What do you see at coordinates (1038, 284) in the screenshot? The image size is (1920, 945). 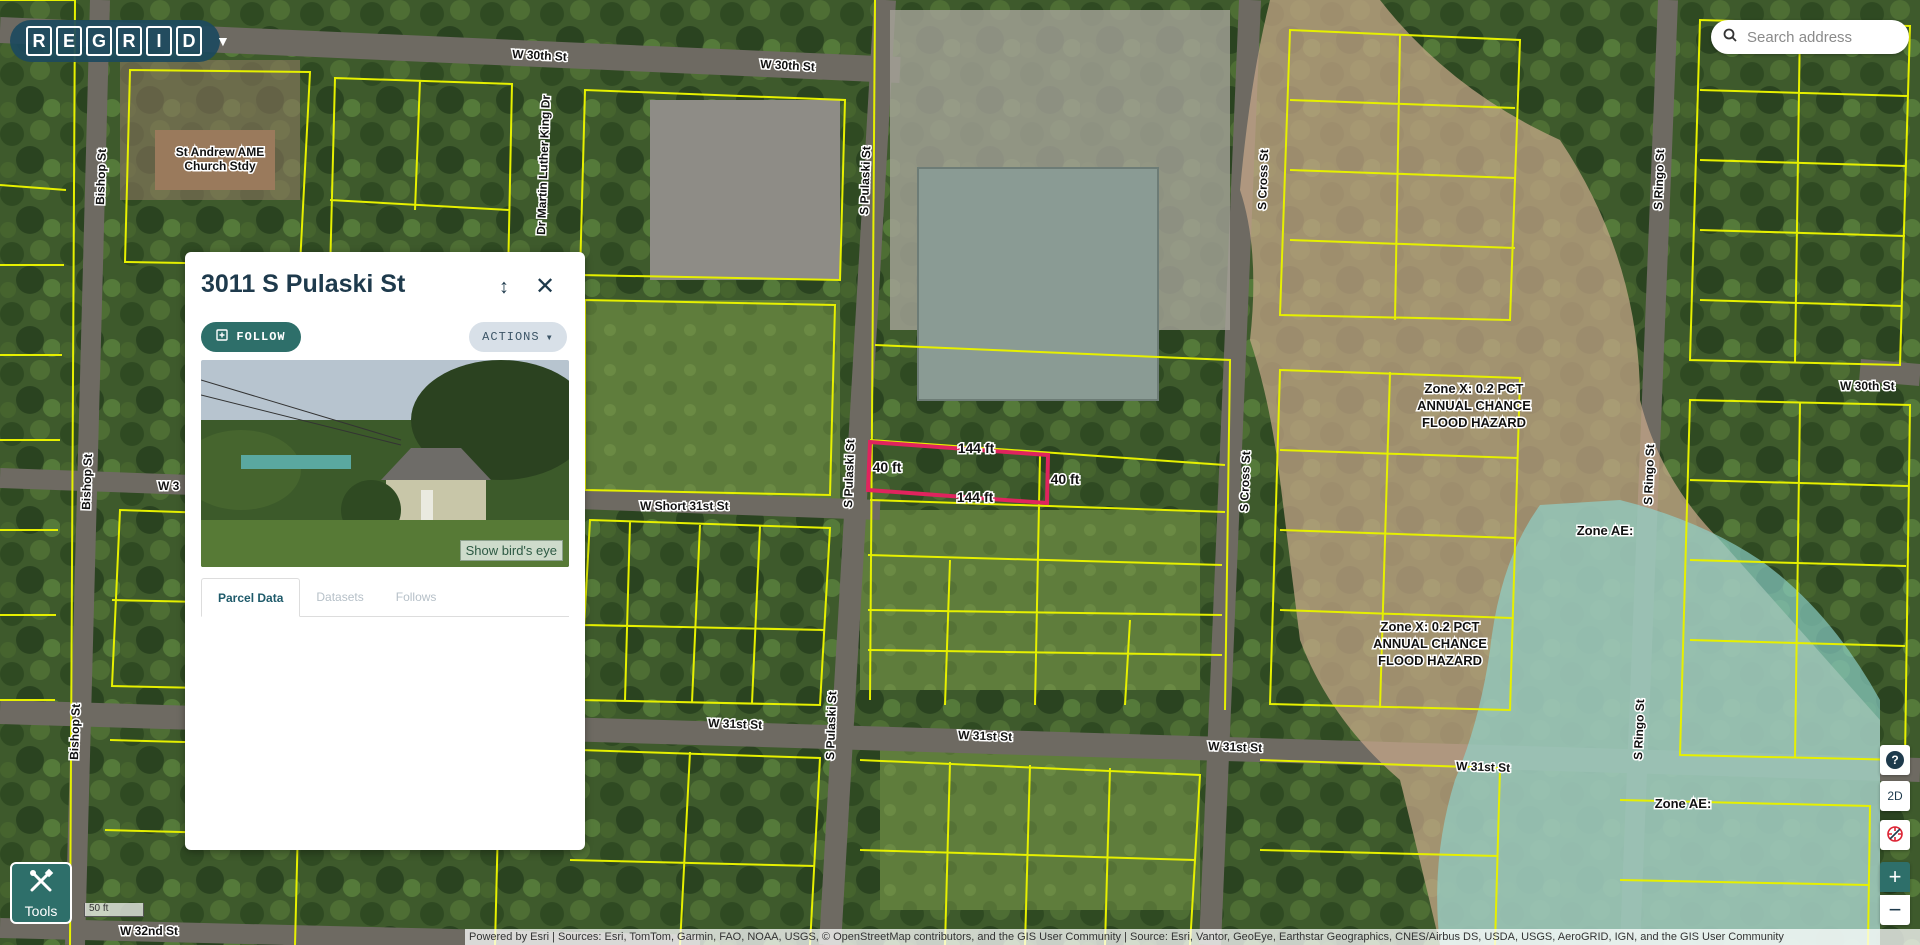 I see `school-building-roof` at bounding box center [1038, 284].